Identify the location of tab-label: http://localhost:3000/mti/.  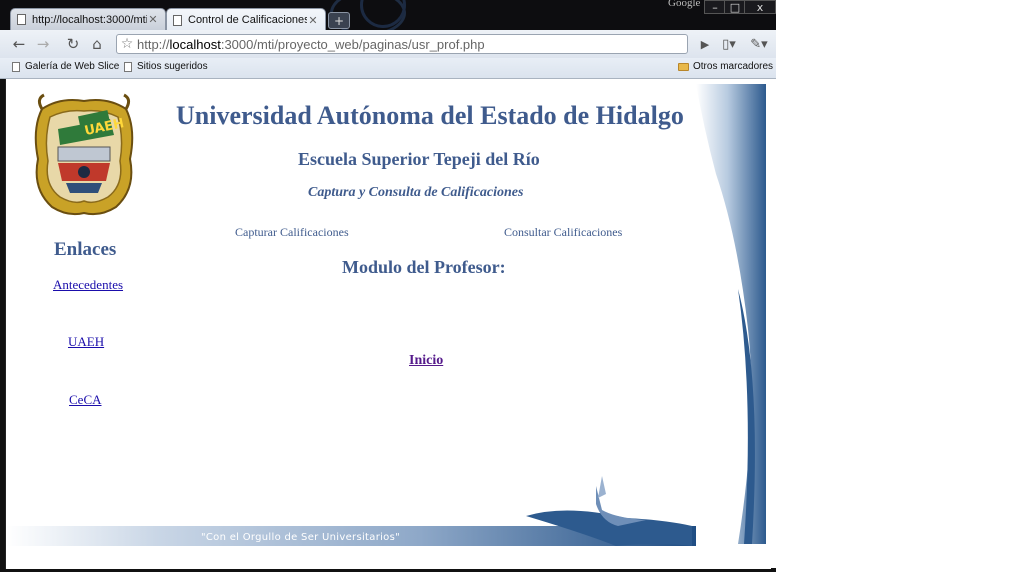
(89, 19).